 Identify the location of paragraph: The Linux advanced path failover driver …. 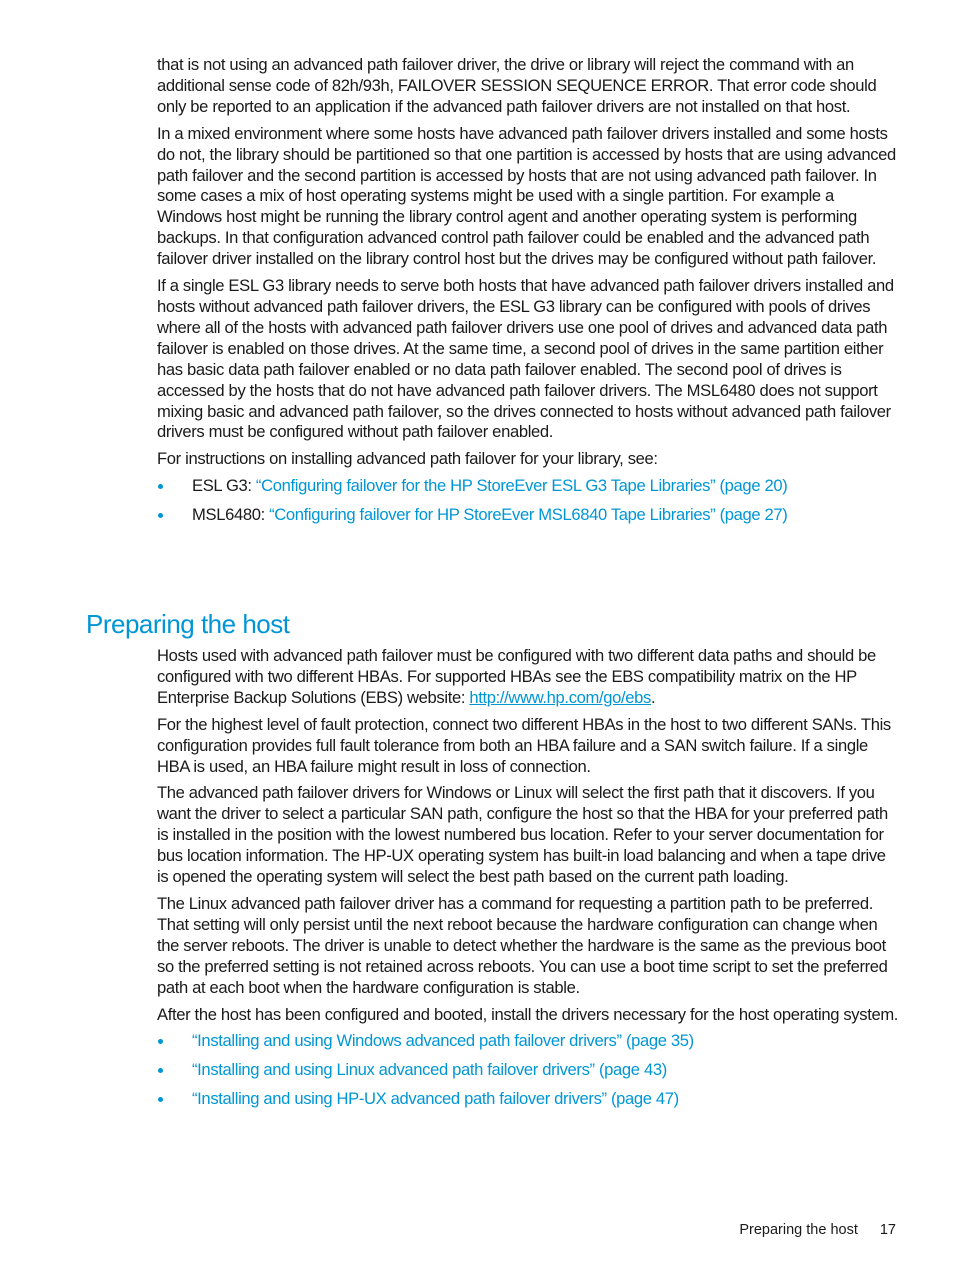
(522, 945).